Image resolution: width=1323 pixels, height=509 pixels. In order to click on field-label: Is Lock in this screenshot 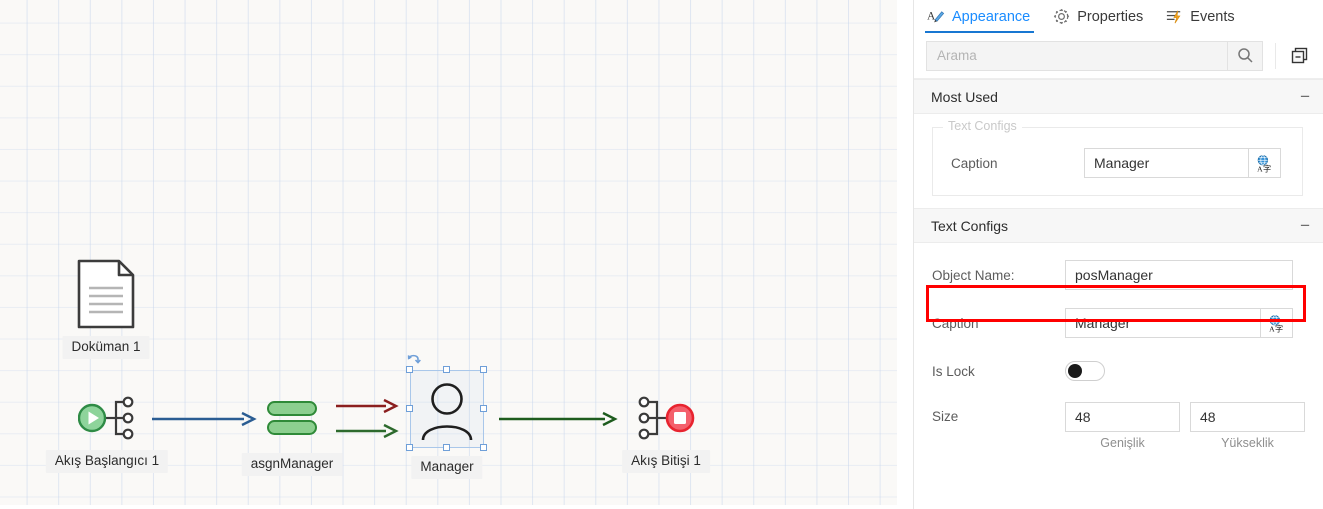, I will do `click(953, 371)`.